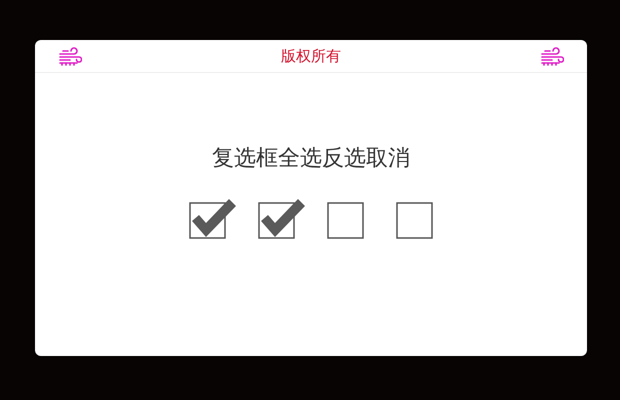 The image size is (620, 400). I want to click on heading: 复选框全选反选取消, so click(311, 159).